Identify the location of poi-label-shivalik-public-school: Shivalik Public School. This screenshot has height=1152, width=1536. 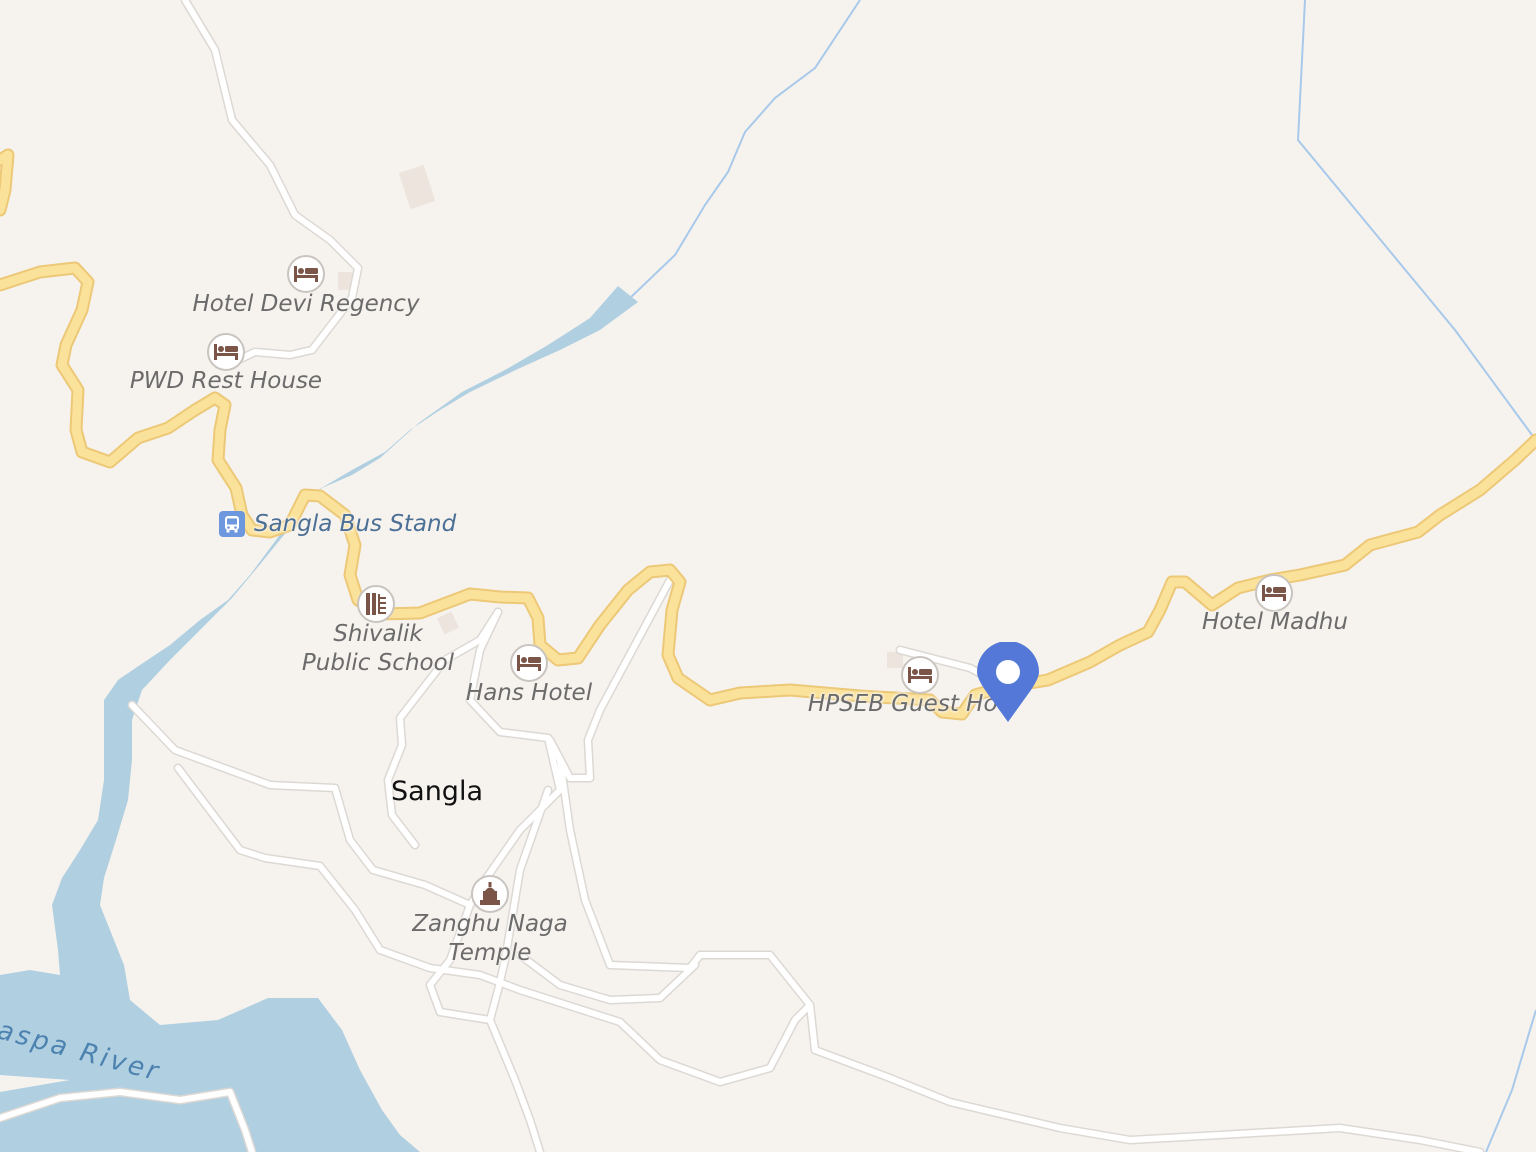
(378, 649).